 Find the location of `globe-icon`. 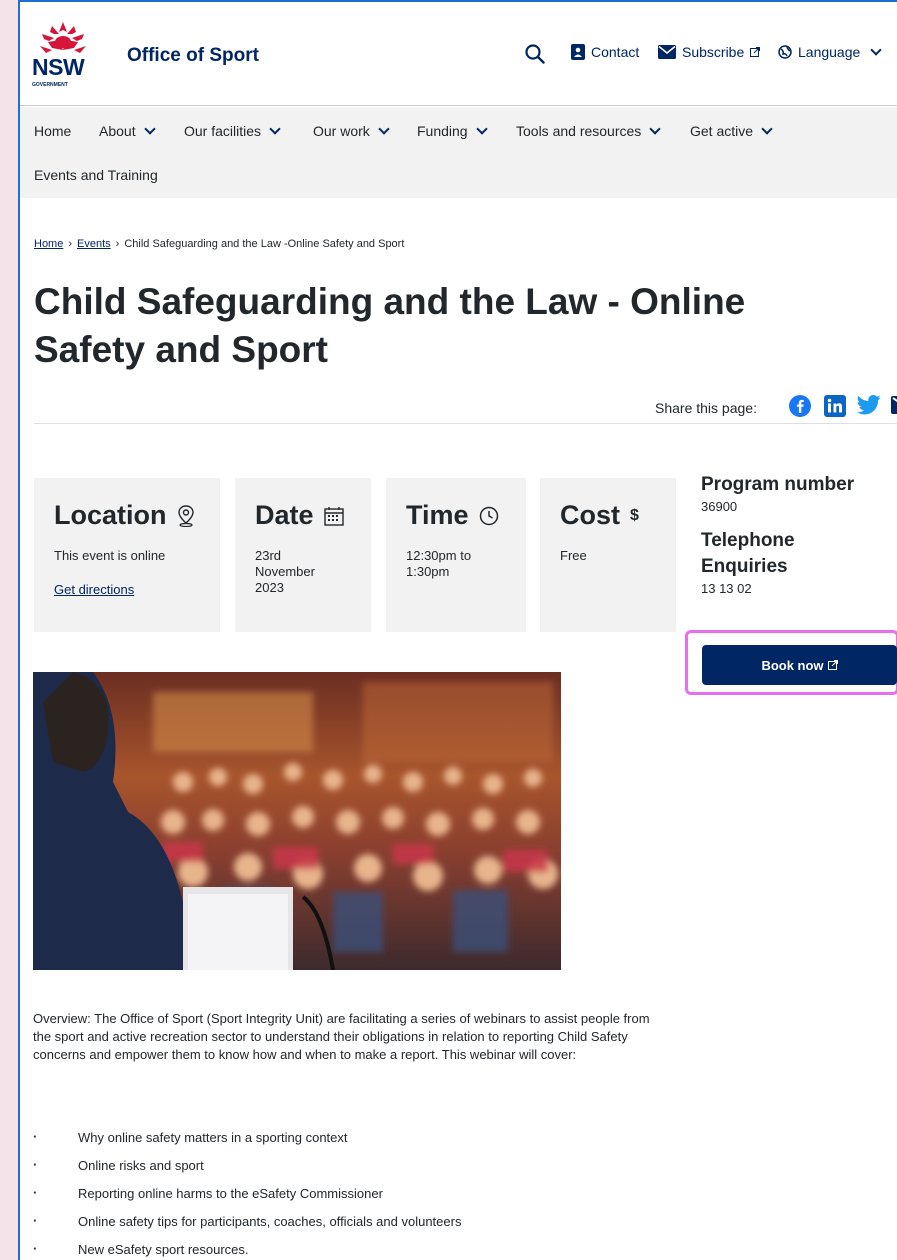

globe-icon is located at coordinates (785, 52).